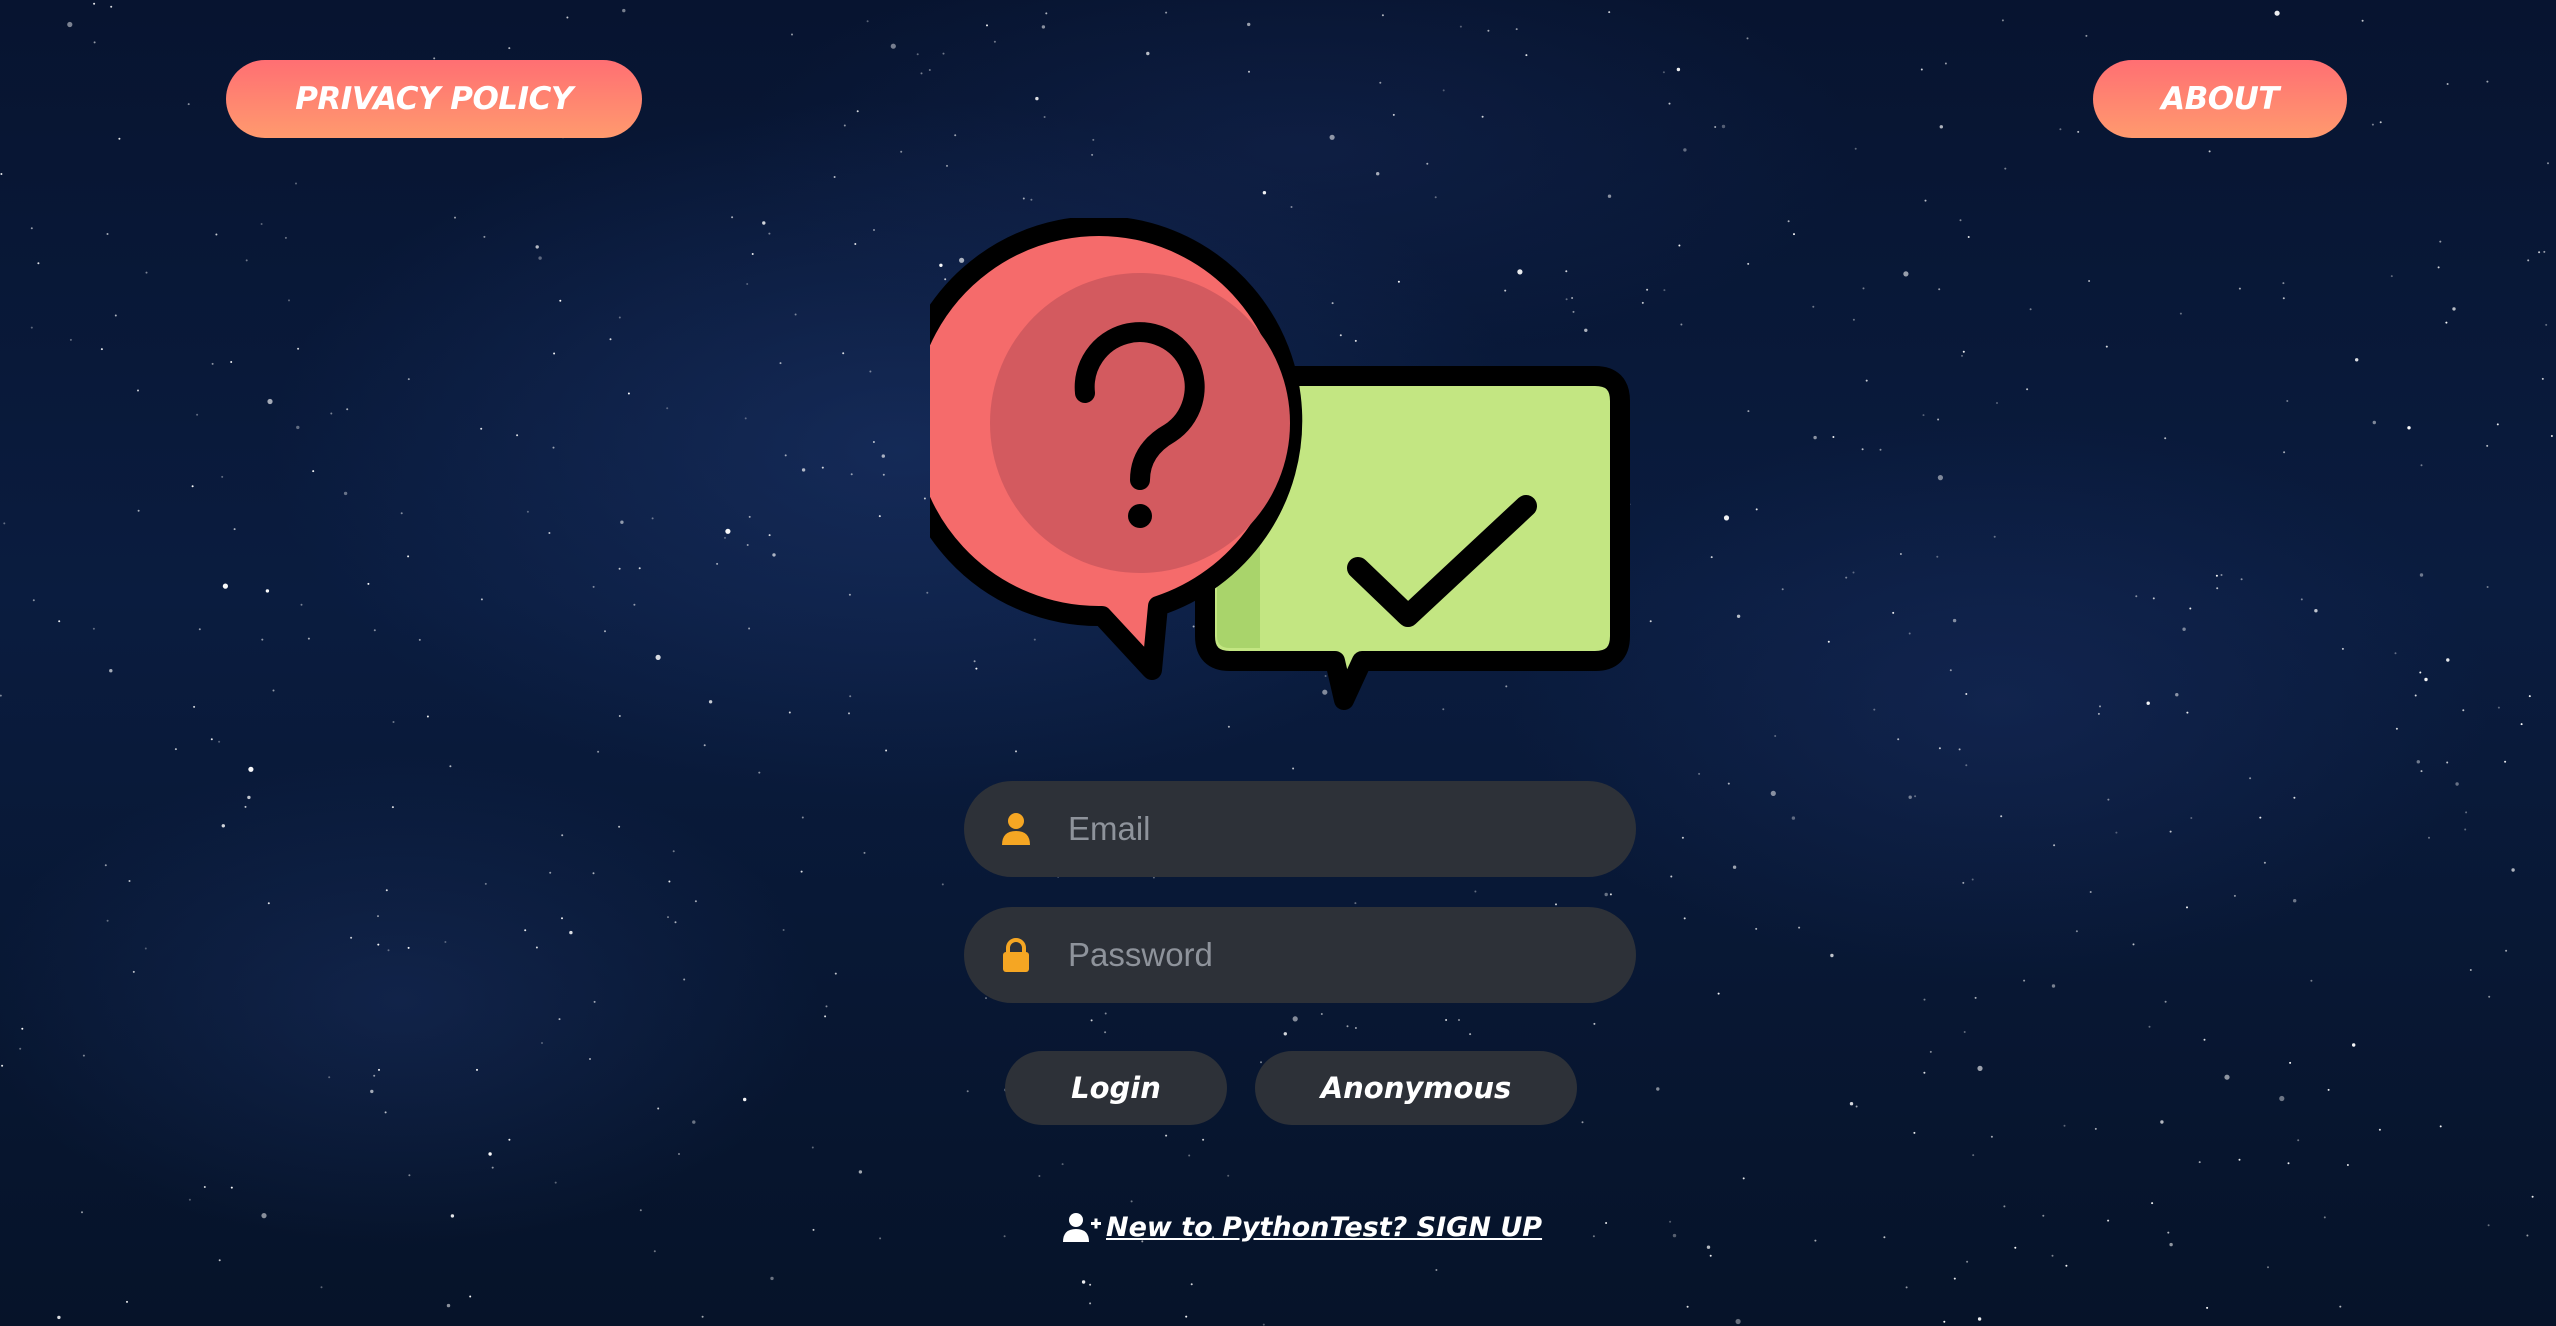  I want to click on signup-label: New to PythonTest? SIGN UP, so click(1324, 1227).